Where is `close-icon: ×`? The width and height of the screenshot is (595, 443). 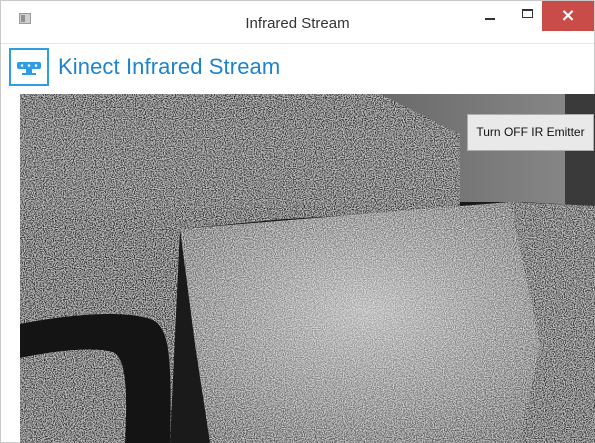
close-icon: × is located at coordinates (568, 15).